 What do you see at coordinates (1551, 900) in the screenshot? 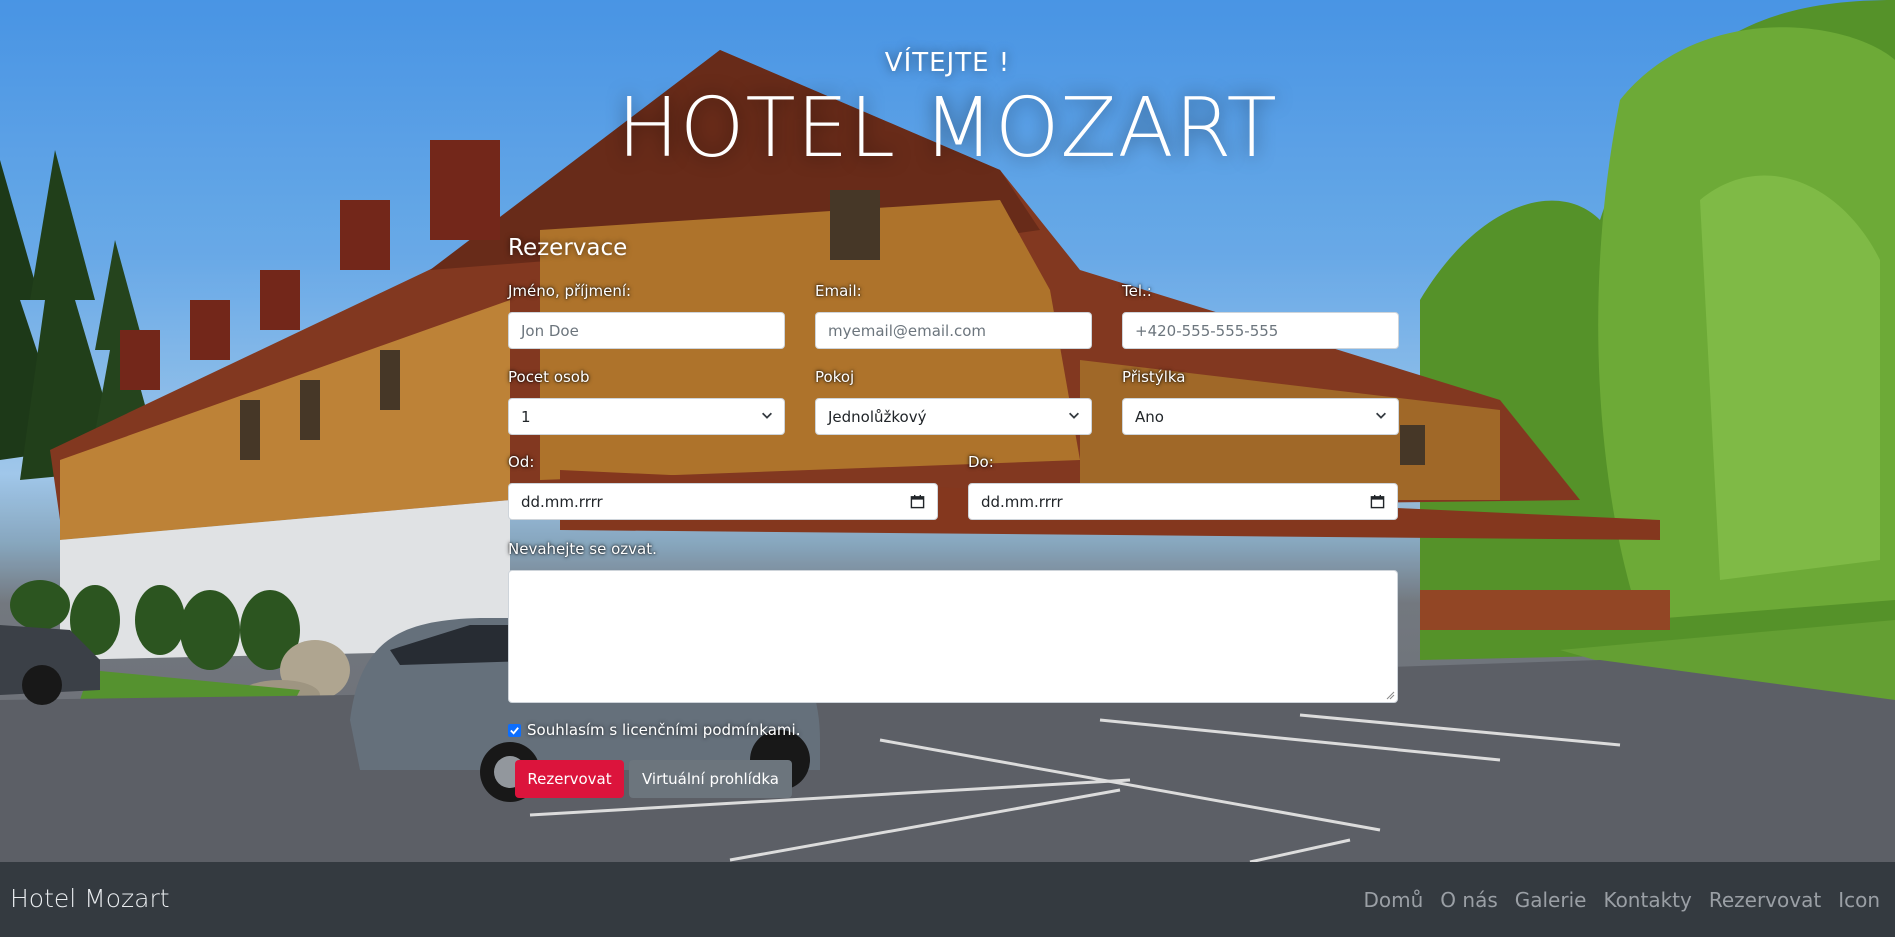
I see `nav-link-gallery: Galerie` at bounding box center [1551, 900].